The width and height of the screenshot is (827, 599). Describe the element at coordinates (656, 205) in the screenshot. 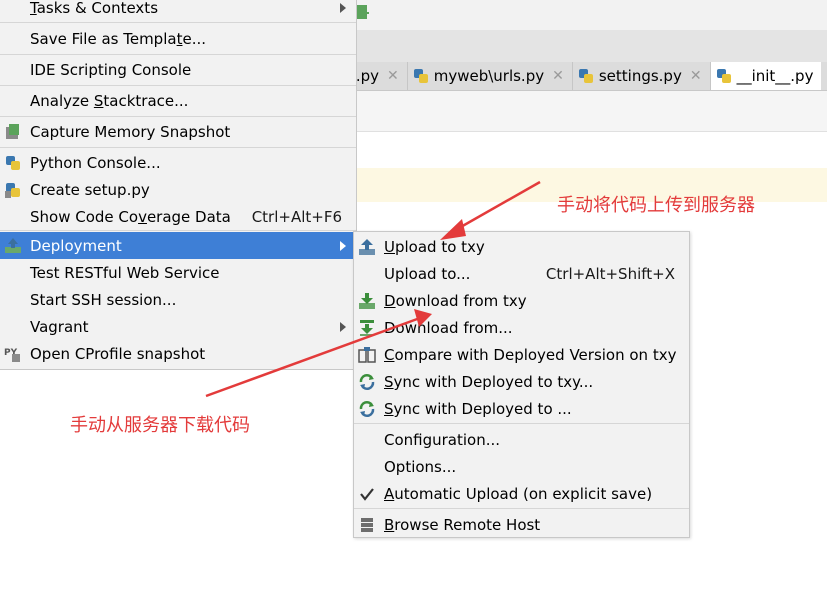

I see `upload-annotation: 手动将代码上传到服务器` at that location.